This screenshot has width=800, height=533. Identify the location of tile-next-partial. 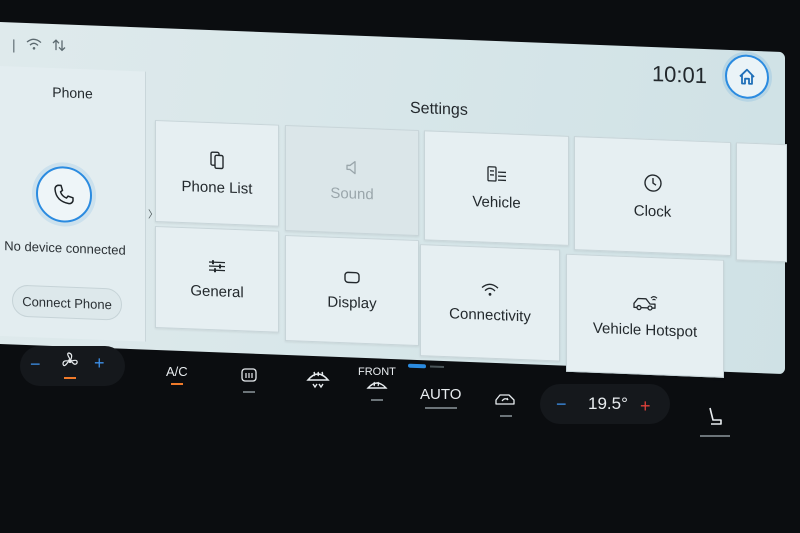
(761, 202).